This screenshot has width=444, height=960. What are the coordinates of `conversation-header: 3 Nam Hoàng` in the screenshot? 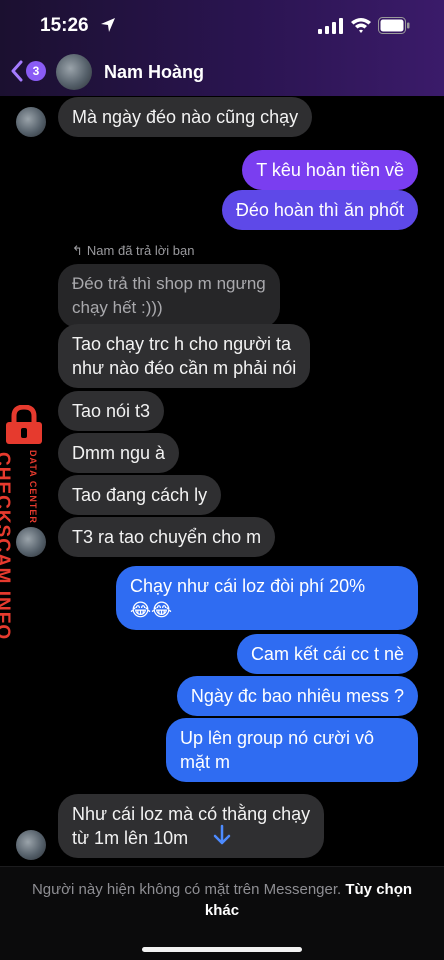 It's located at (222, 72).